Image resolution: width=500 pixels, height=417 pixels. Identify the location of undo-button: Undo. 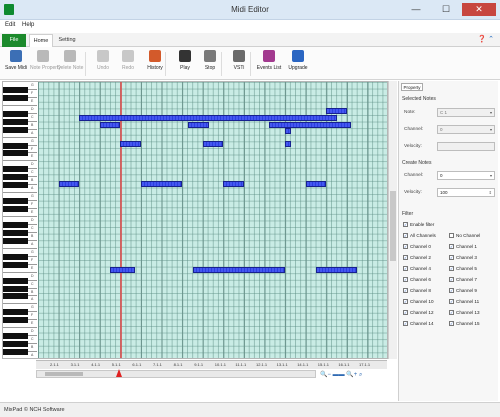
(103, 64).